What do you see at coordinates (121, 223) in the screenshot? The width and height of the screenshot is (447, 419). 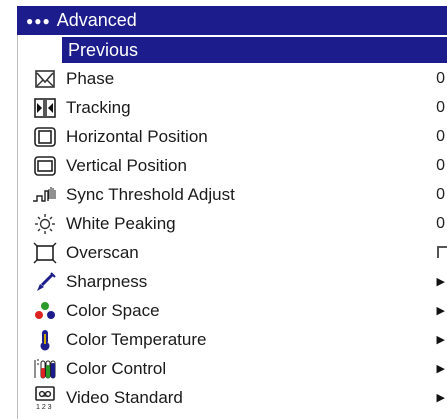 I see `menu-item-label: White Peaking` at bounding box center [121, 223].